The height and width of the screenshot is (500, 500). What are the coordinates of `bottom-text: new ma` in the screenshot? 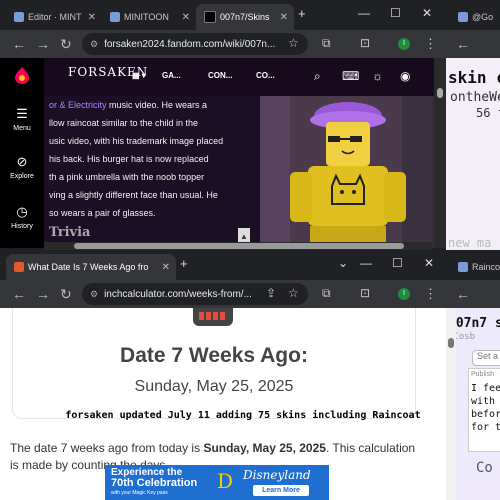 It's located at (470, 243).